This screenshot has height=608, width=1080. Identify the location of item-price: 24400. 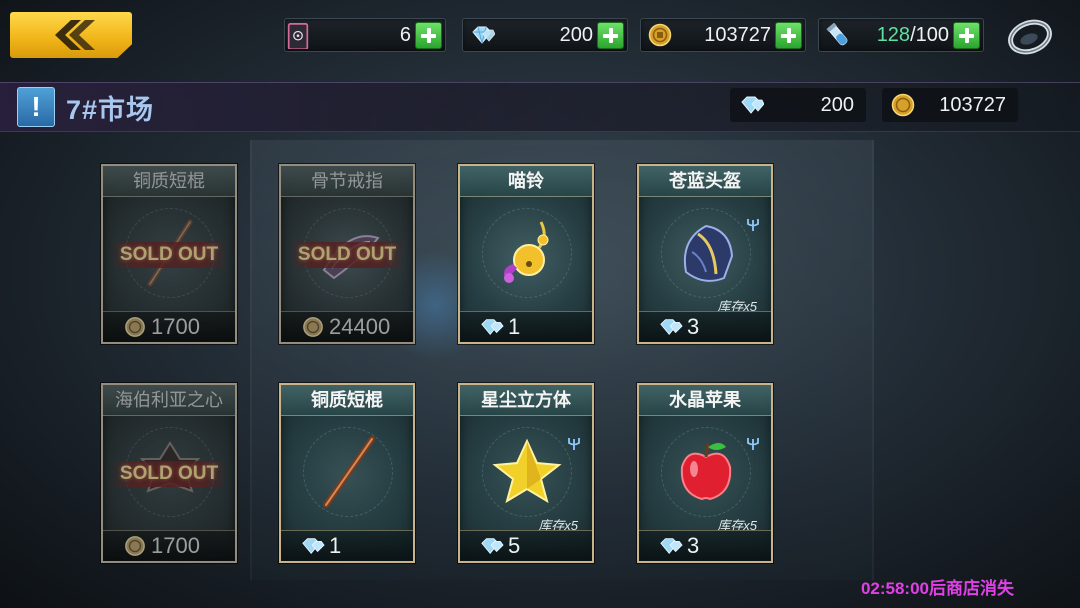
(347, 326).